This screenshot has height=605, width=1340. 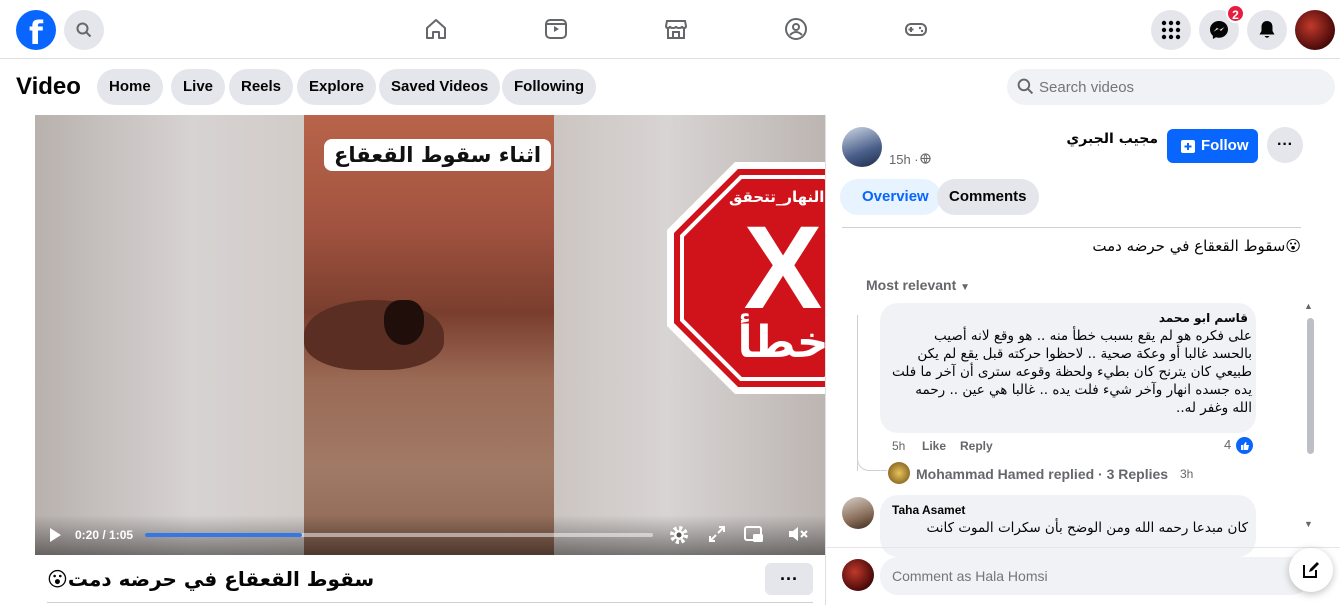 I want to click on caret-down-icon: ▼, so click(x=965, y=287).